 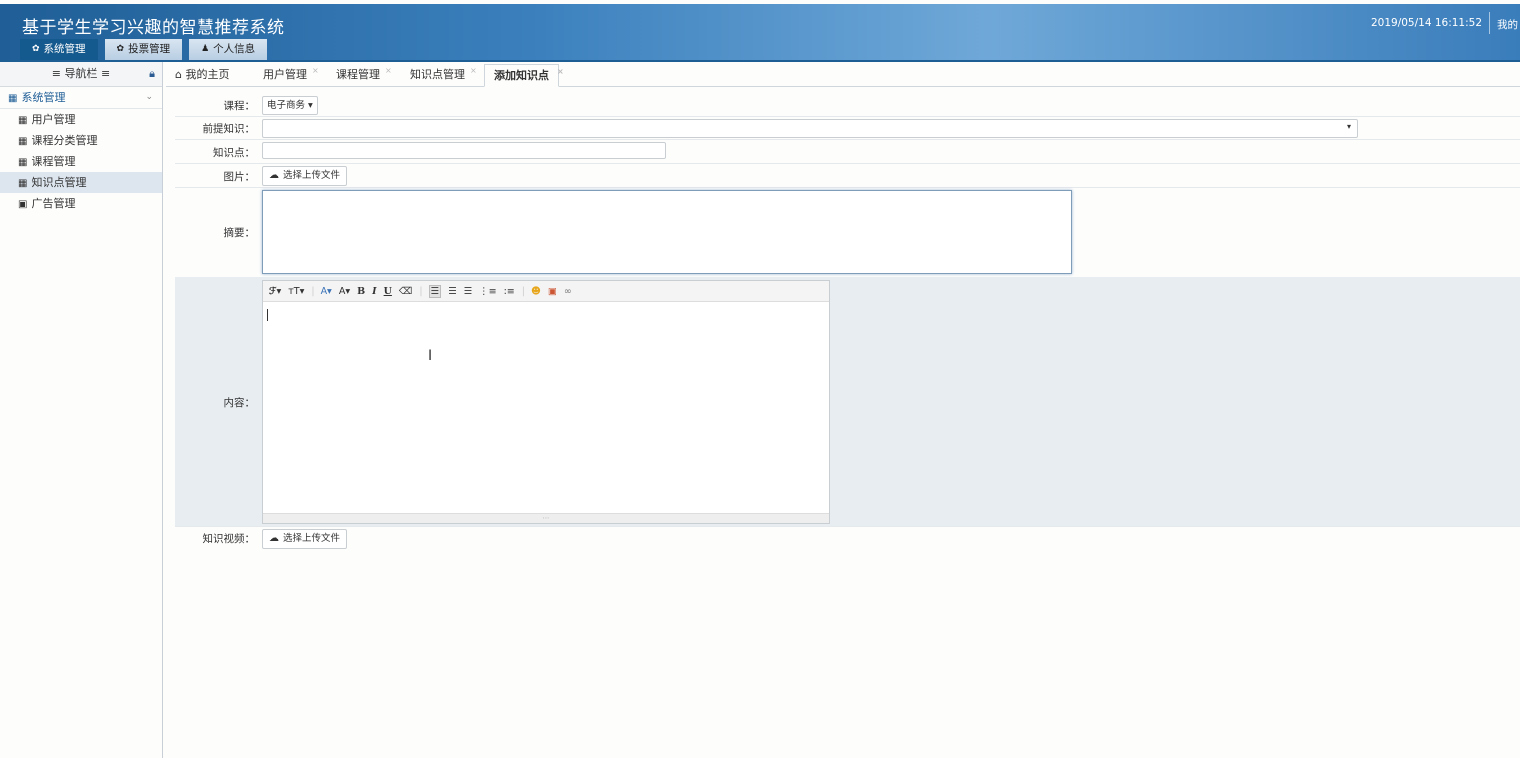 I want to click on lock-icon: 🔒︎, so click(x=152, y=74).